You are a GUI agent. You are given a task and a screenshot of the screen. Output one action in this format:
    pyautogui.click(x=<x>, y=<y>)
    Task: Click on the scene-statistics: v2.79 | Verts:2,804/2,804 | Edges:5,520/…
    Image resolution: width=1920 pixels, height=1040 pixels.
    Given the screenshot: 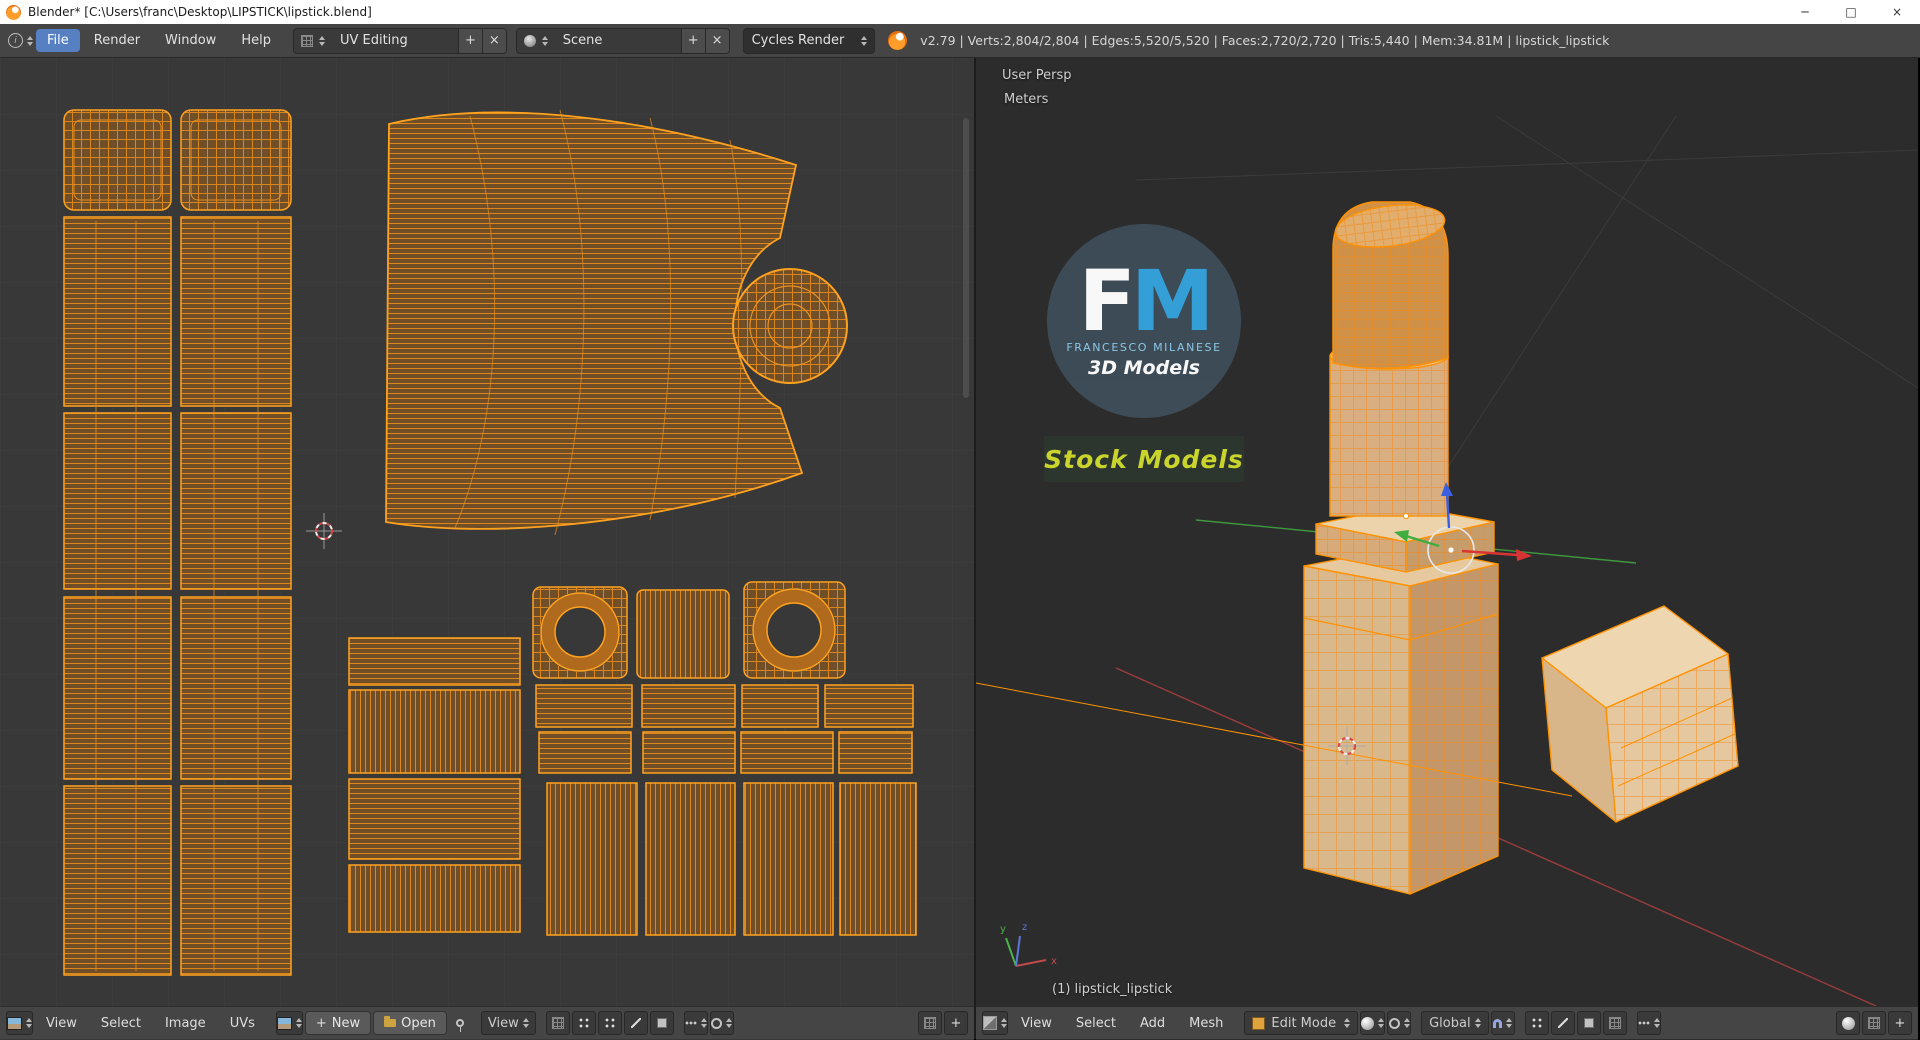 What is the action you would take?
    pyautogui.click(x=1265, y=40)
    